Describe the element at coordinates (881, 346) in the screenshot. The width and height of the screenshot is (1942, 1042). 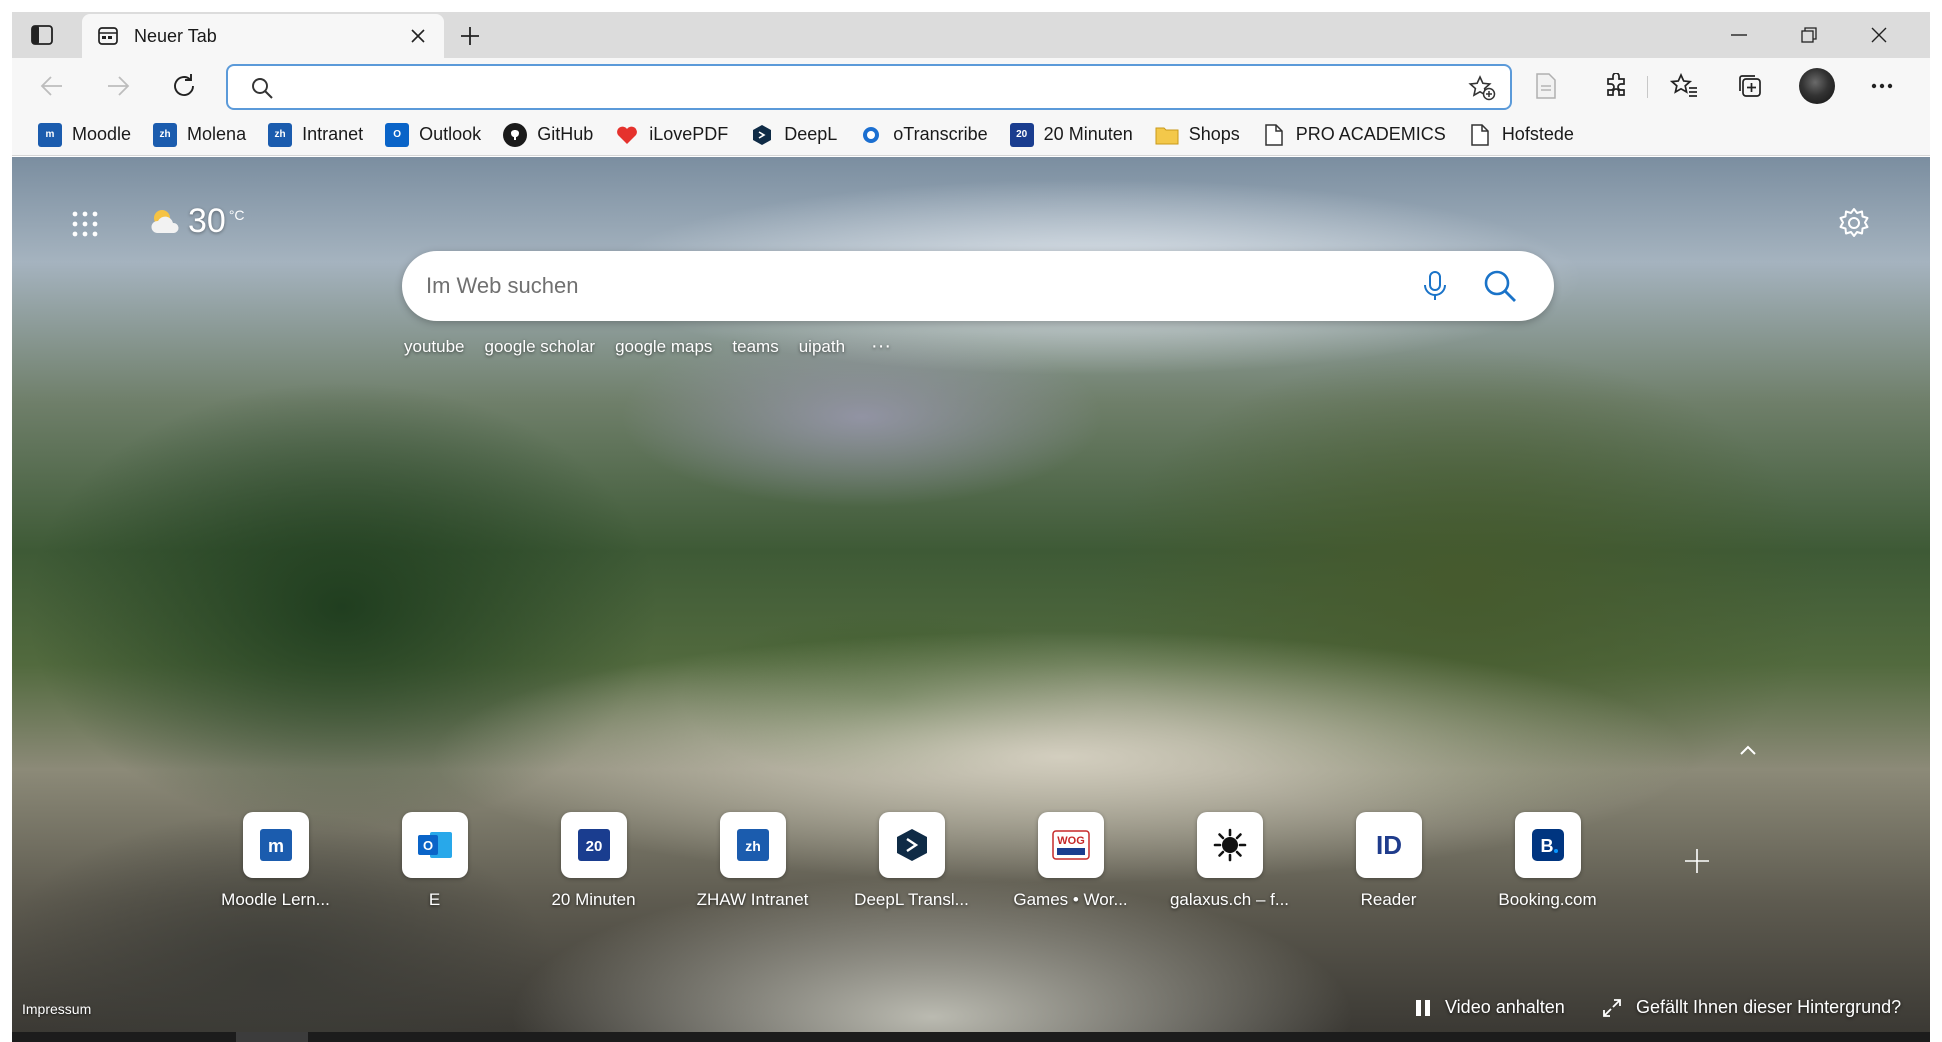
I see `trending-more-button: ···` at that location.